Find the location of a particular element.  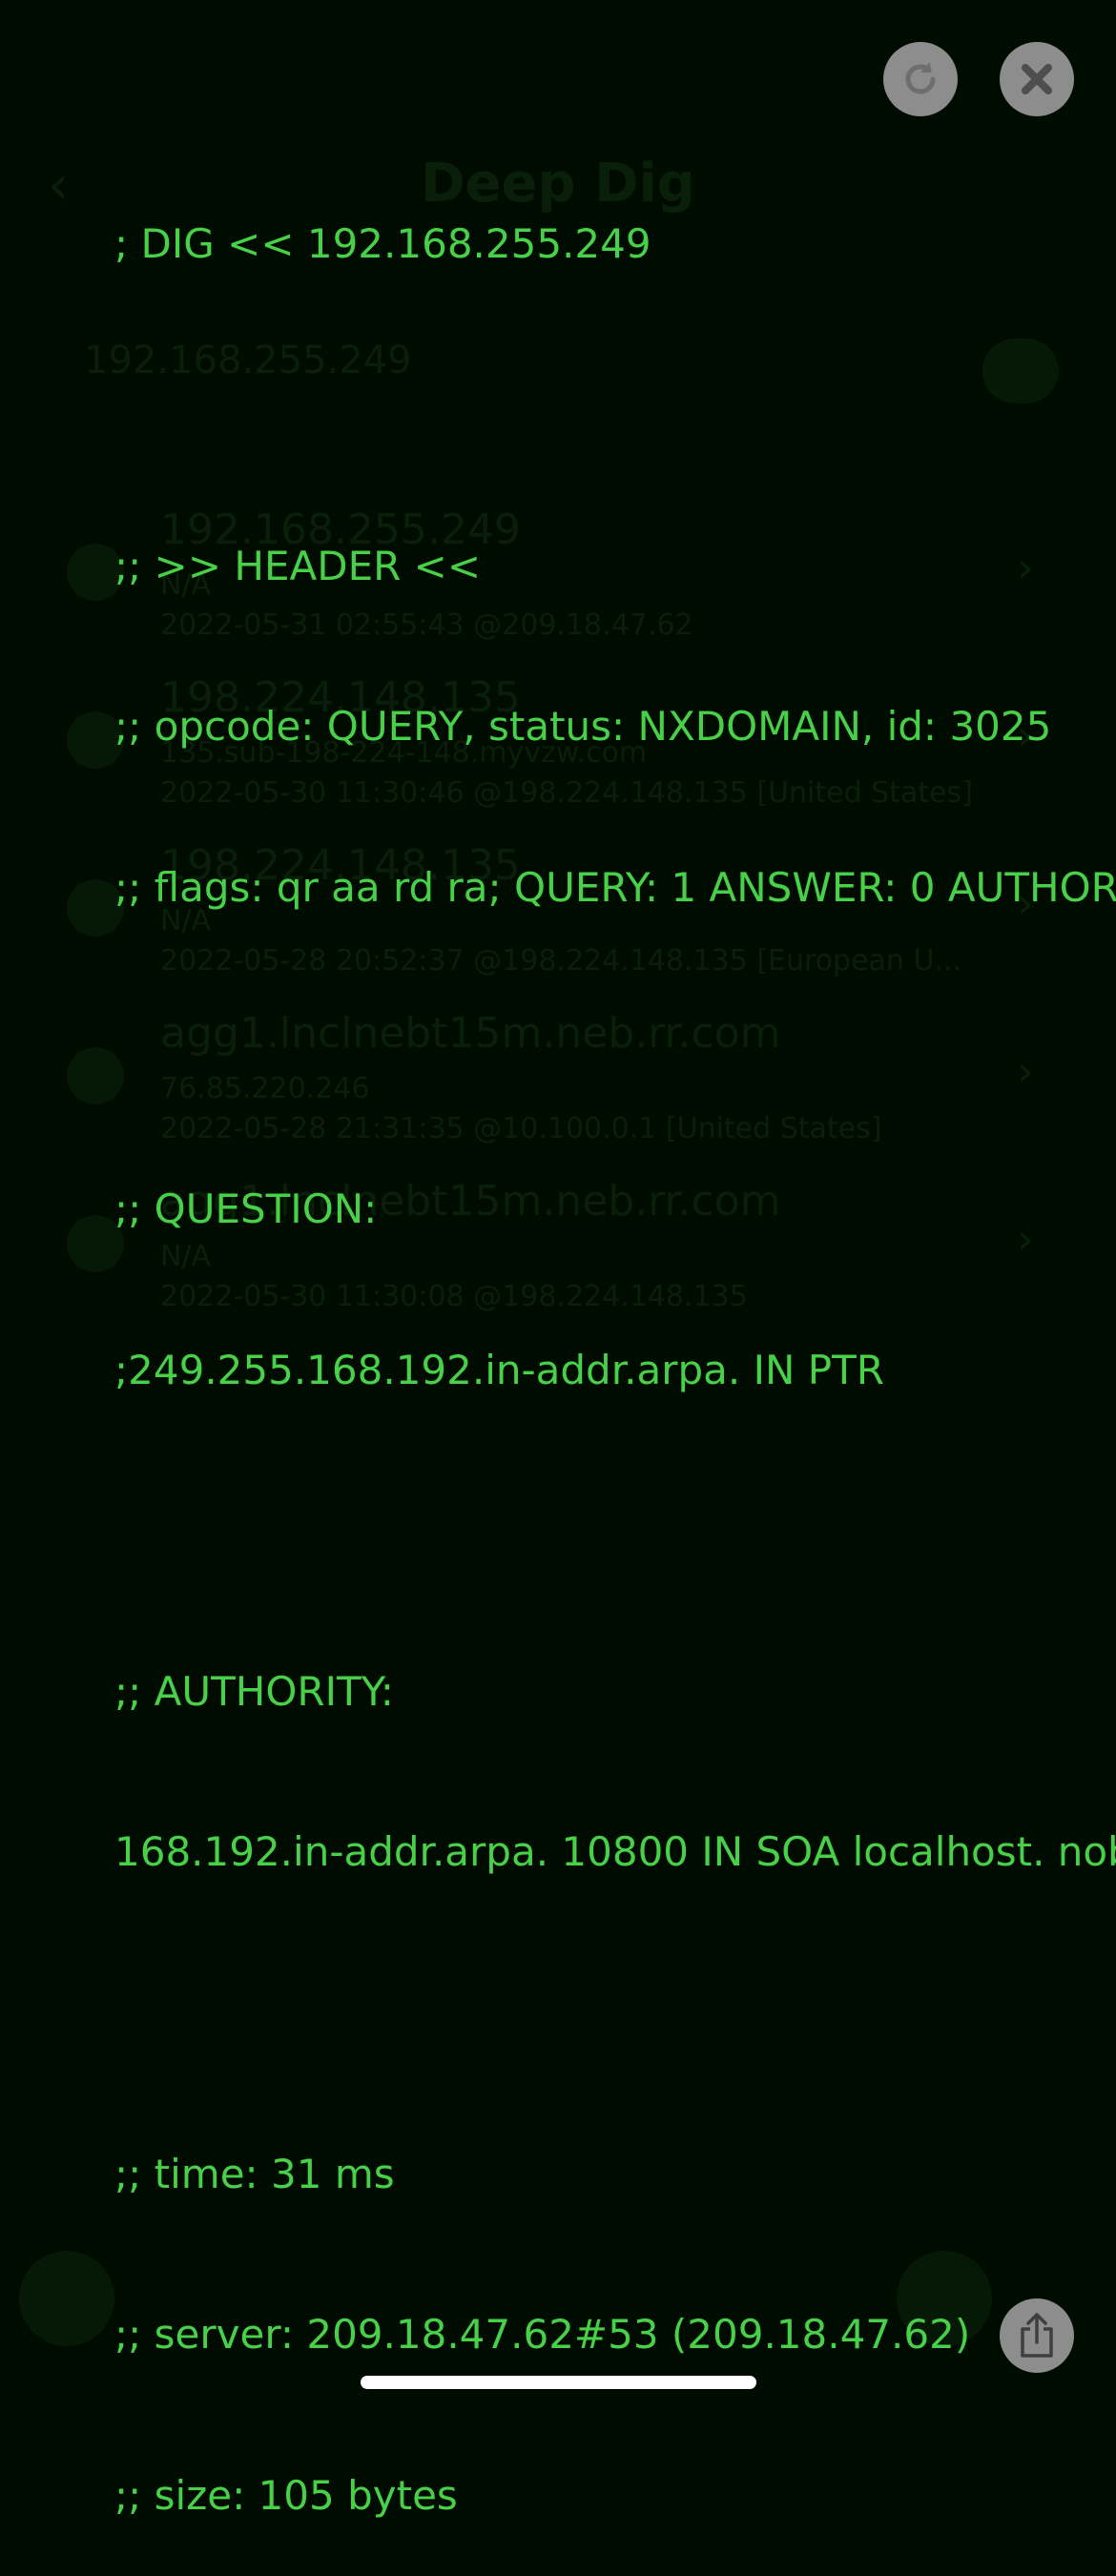

close-button is located at coordinates (1037, 79).